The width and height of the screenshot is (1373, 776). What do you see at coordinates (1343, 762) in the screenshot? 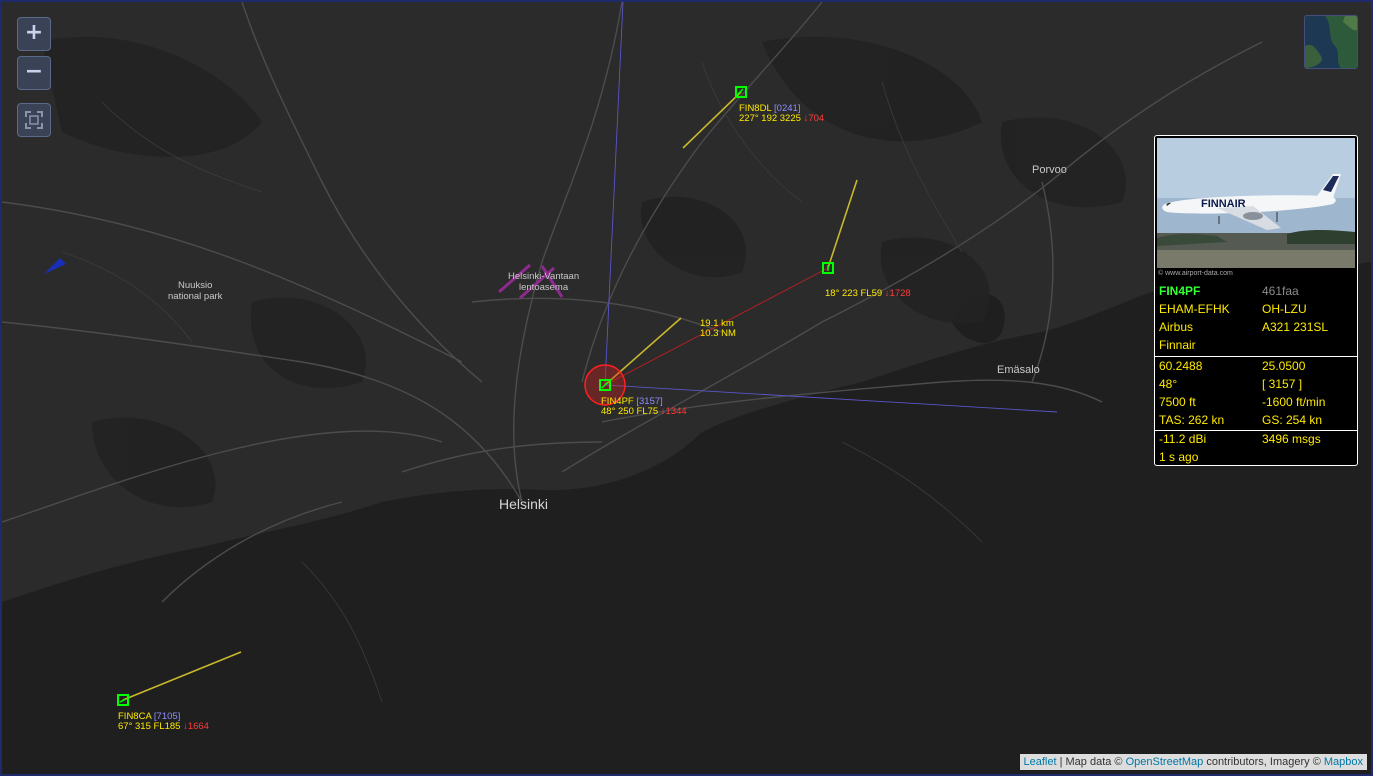
I see `mapbox-link: Mapbox` at bounding box center [1343, 762].